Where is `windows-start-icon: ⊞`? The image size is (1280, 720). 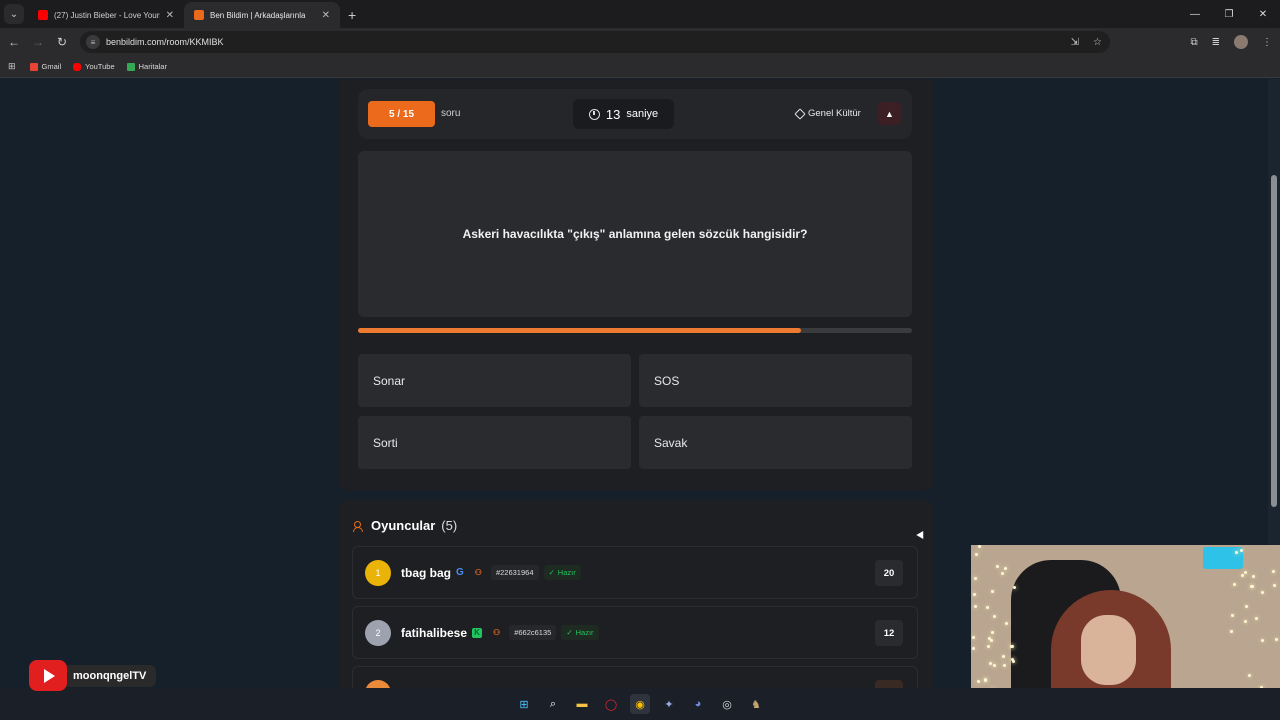
windows-start-icon: ⊞ is located at coordinates (524, 704).